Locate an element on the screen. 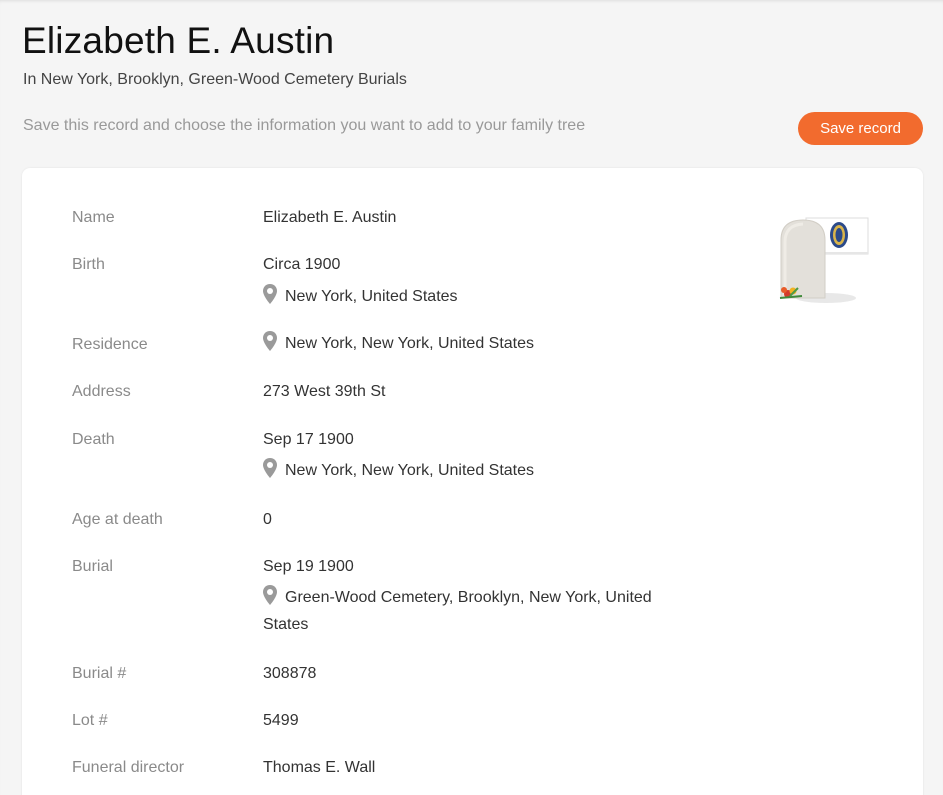  field-value: Circa 1900 is located at coordinates (302, 264).